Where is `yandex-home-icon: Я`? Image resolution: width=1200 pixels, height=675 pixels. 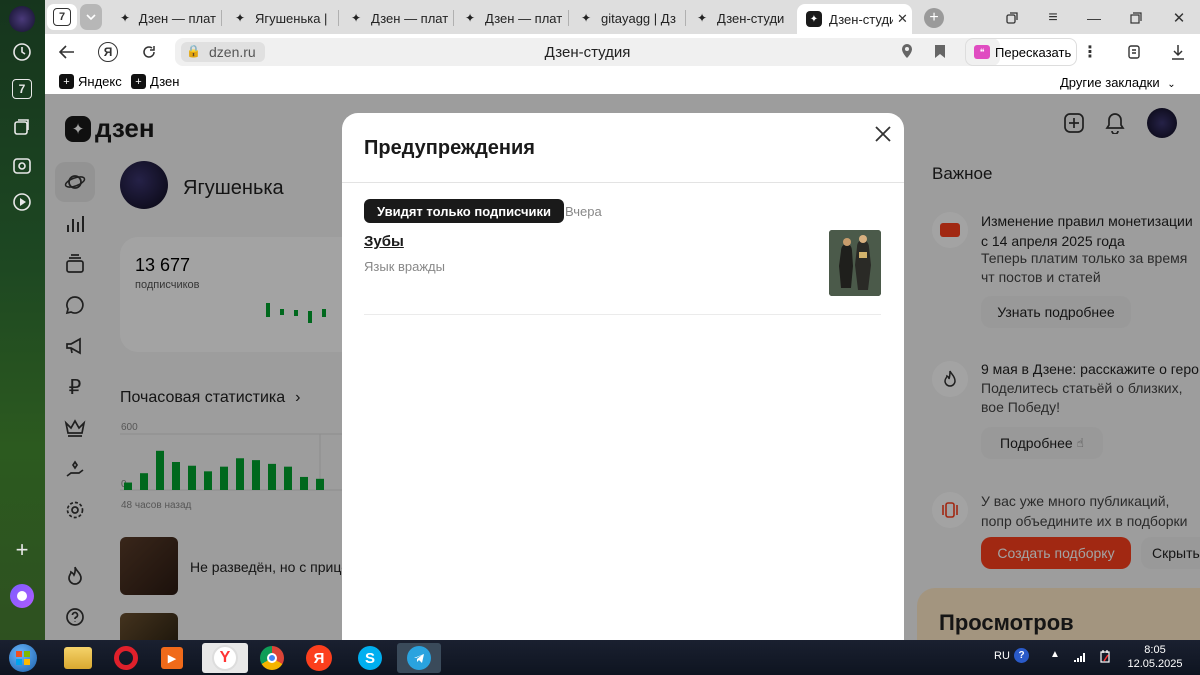
yandex-home-icon: Я is located at coordinates (108, 52).